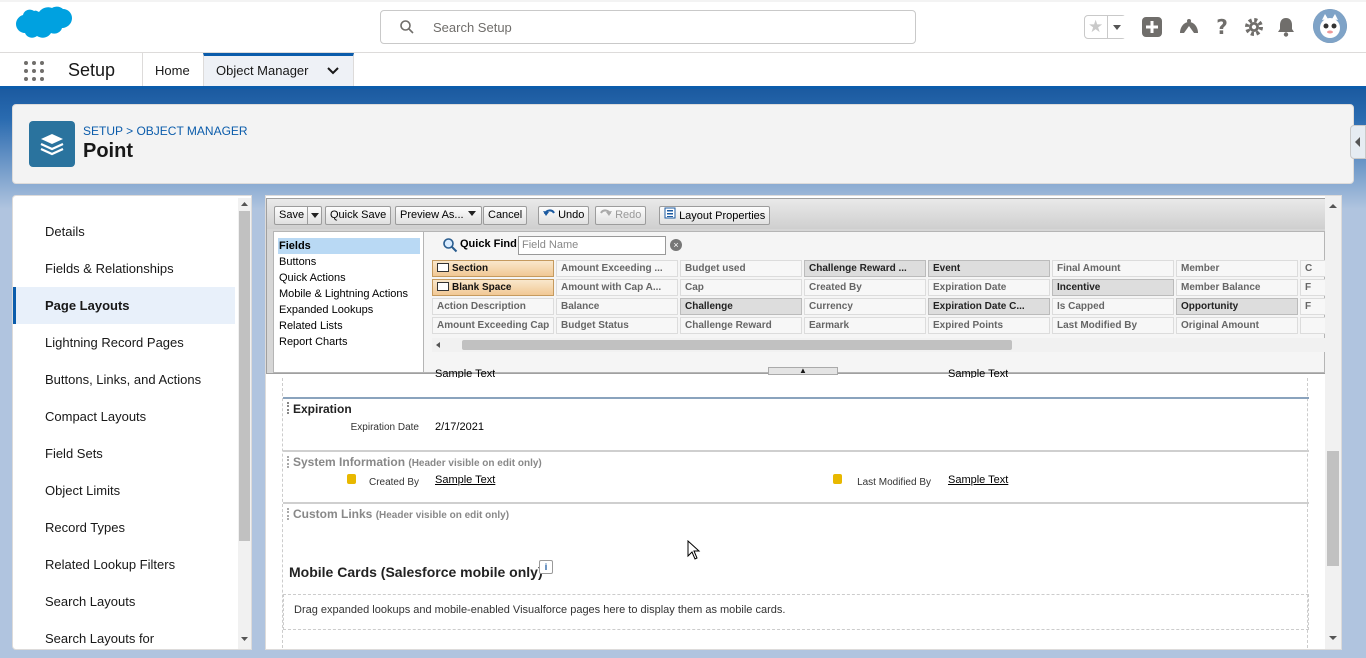 This screenshot has height=658, width=1366. I want to click on palette-field-item: Challenge Reward, so click(741, 325).